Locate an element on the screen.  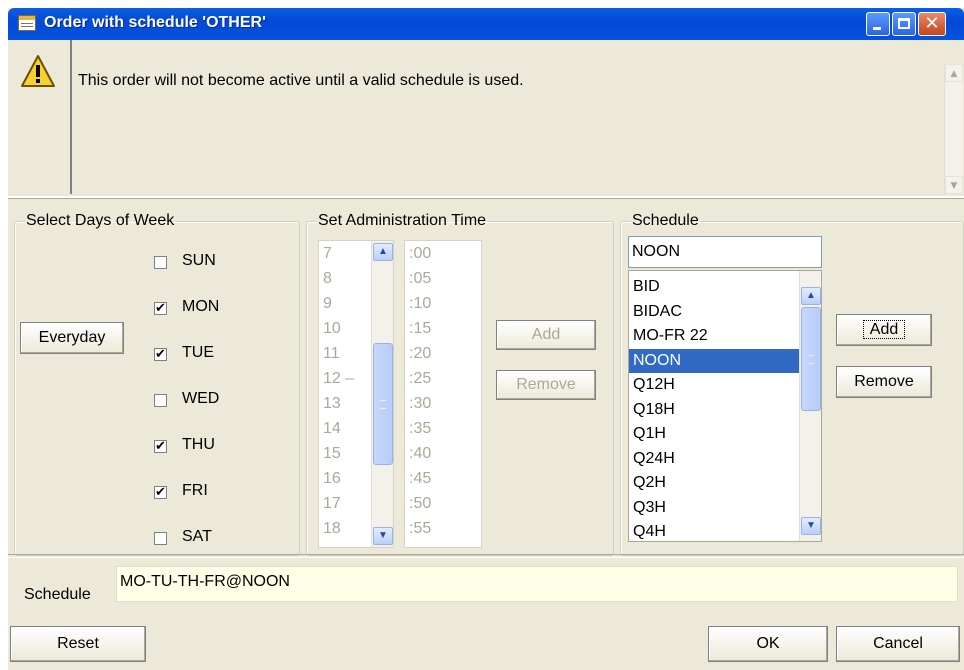
schedule-list-item: Q12H is located at coordinates (725, 385).